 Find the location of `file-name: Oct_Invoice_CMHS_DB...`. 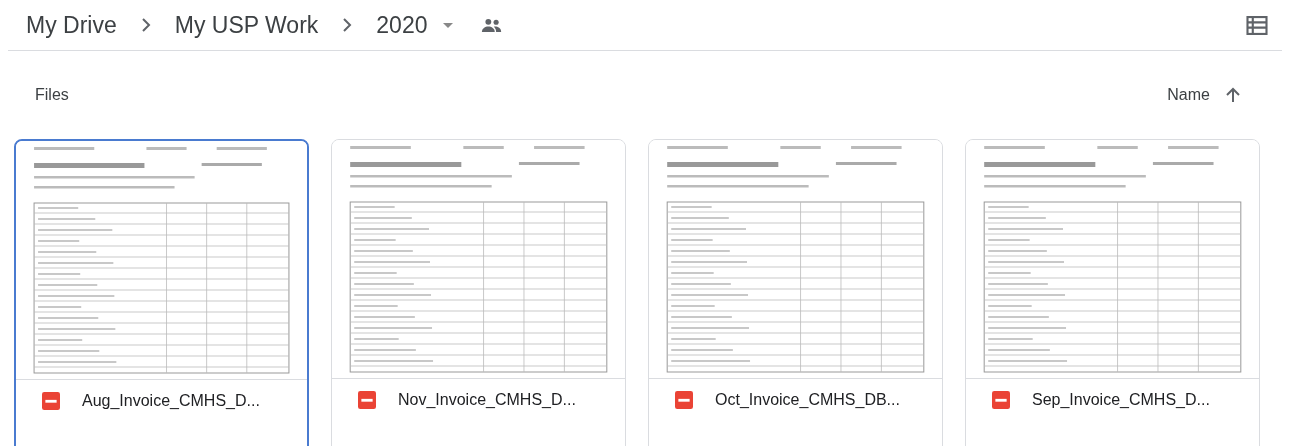

file-name: Oct_Invoice_CMHS_DB... is located at coordinates (807, 400).